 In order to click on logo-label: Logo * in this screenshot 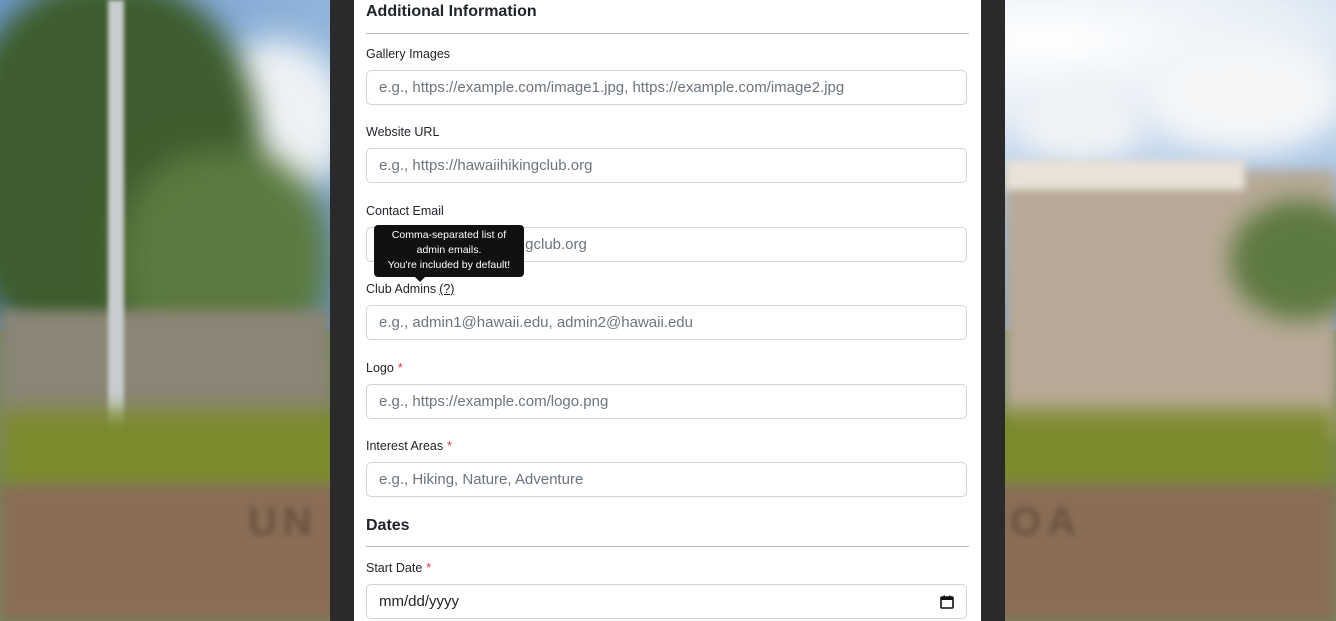, I will do `click(384, 368)`.